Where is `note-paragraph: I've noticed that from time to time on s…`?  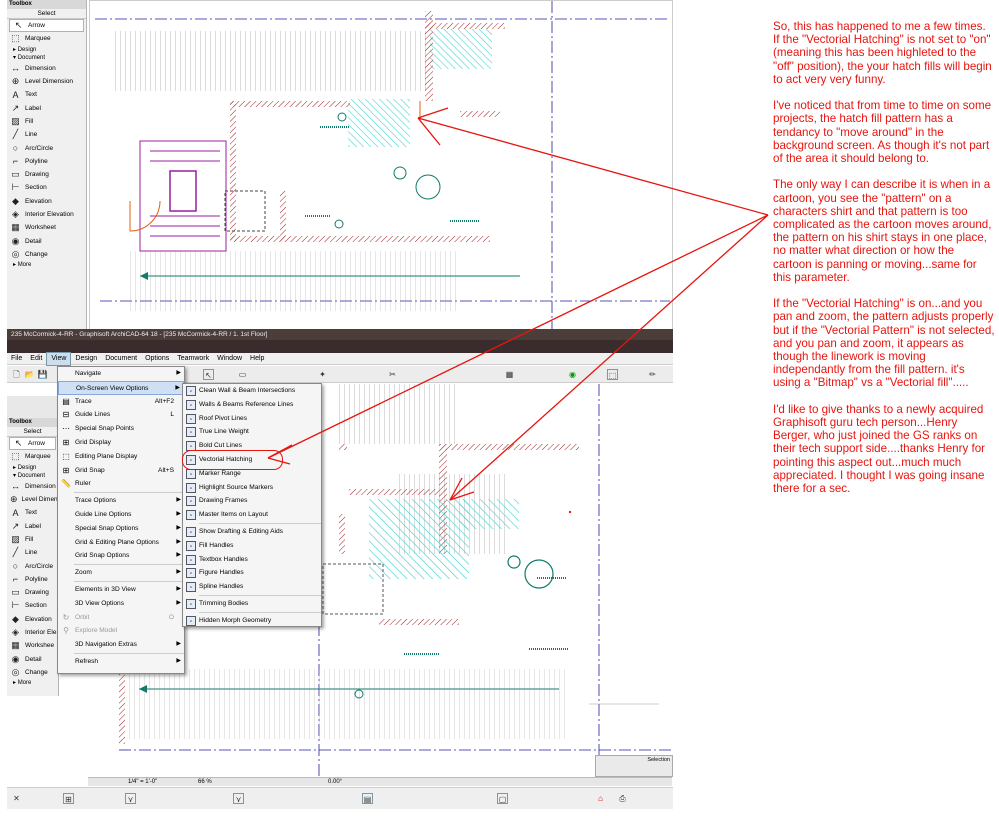
note-paragraph: I've noticed that from time to time on s… is located at coordinates (882, 132).